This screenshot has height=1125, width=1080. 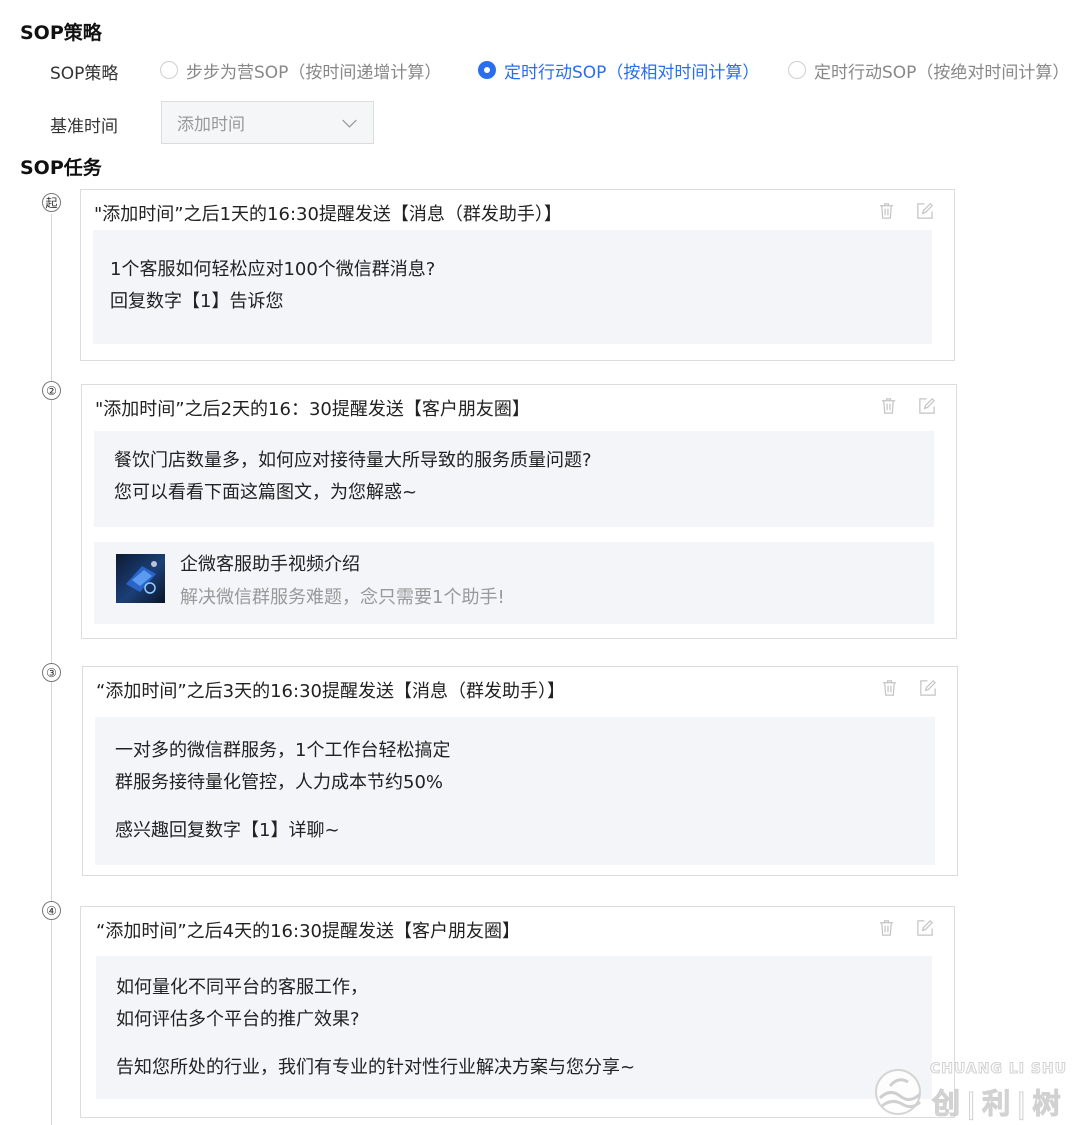 I want to click on radio-label: 定时行动SOP（按绝对时间计算）, so click(x=942, y=72).